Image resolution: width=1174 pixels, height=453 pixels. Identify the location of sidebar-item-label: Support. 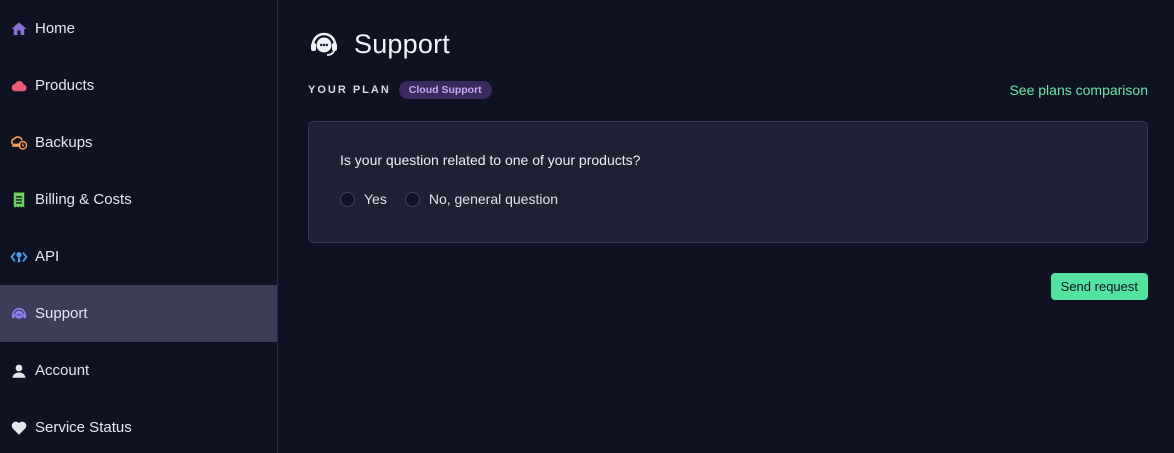
(61, 313).